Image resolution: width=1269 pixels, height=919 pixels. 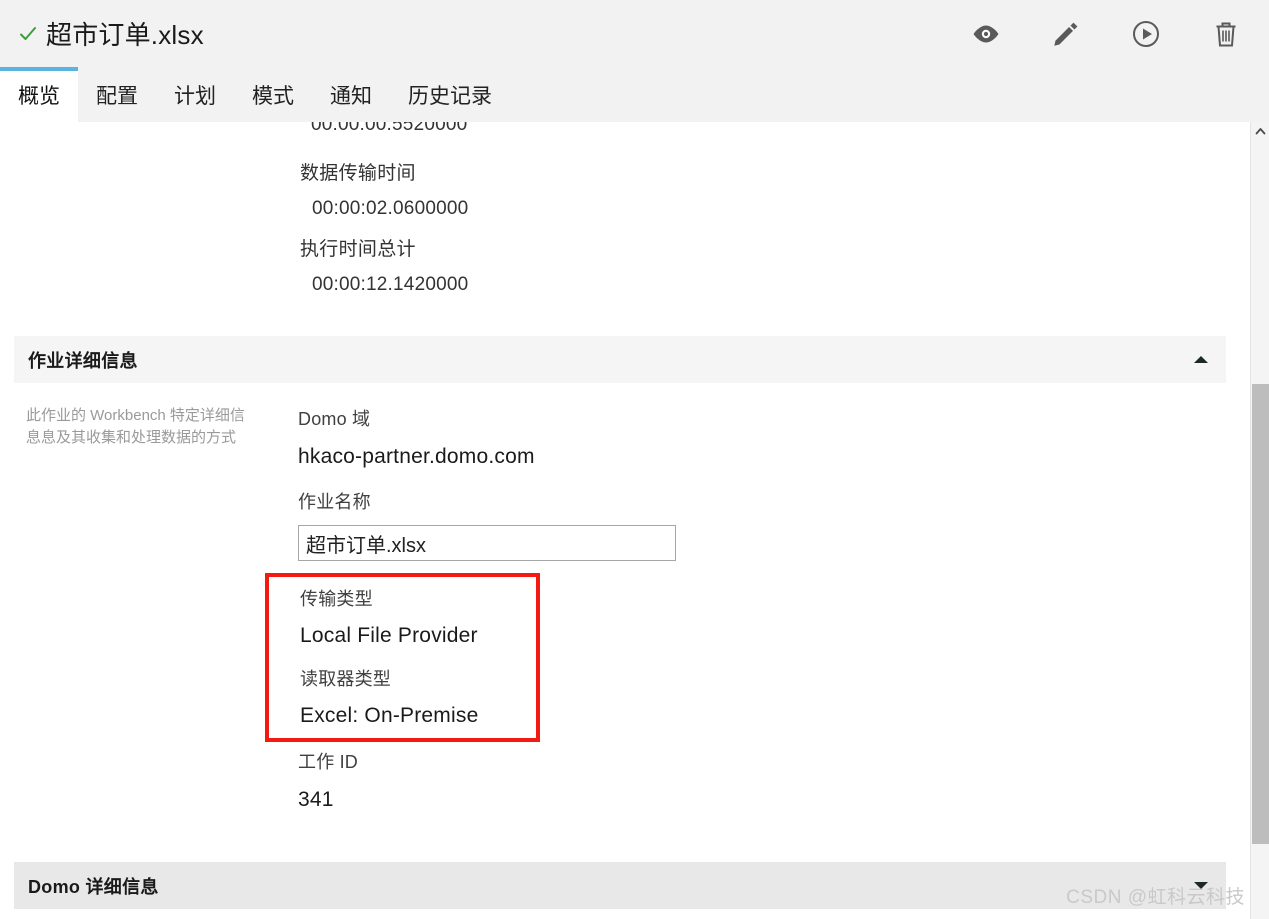 What do you see at coordinates (1146, 34) in the screenshot?
I see `play-circle-icon` at bounding box center [1146, 34].